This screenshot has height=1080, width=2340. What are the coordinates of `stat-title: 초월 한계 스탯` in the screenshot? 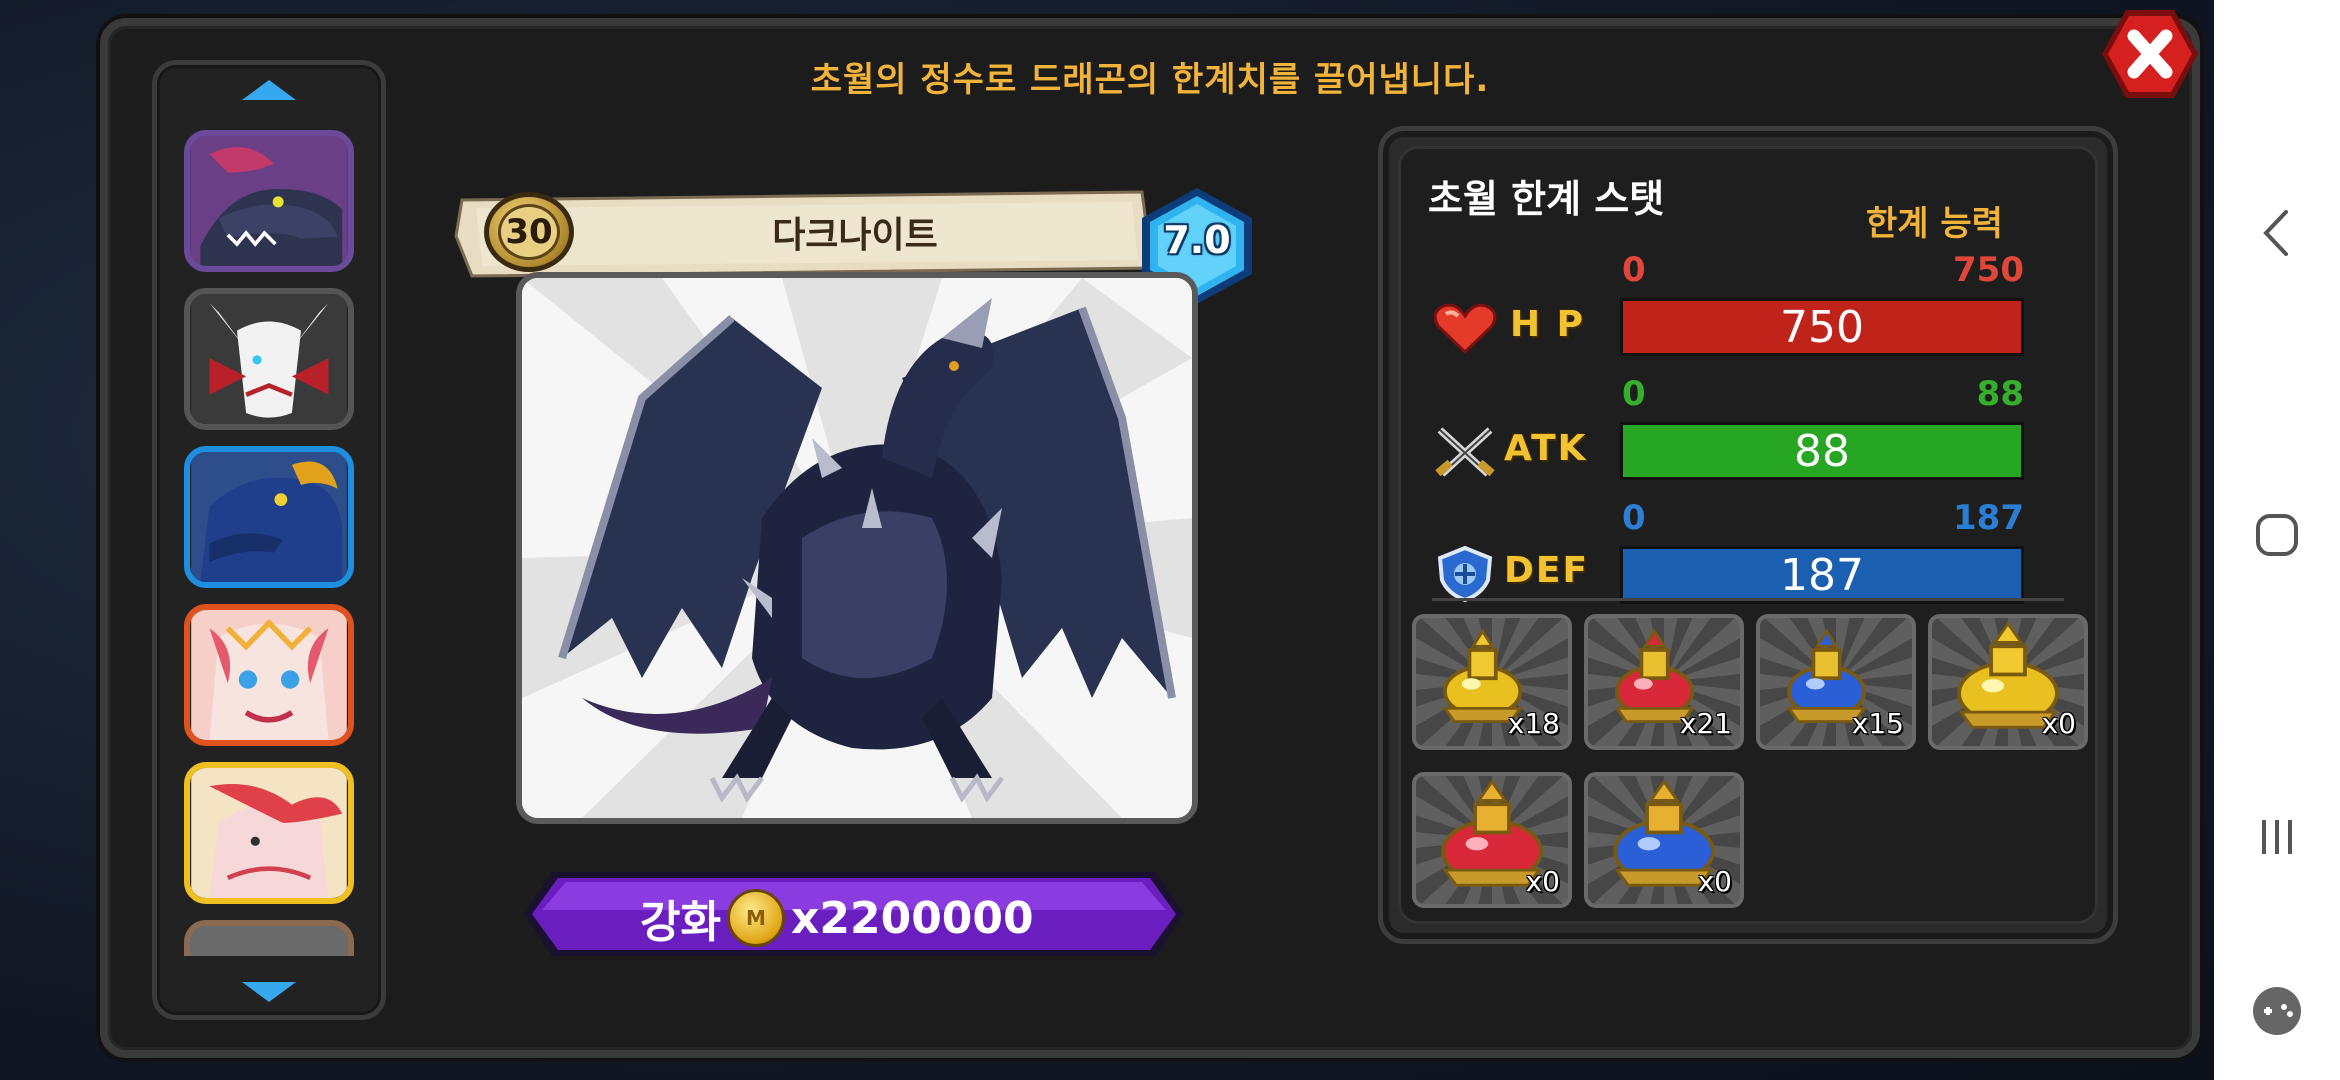 It's located at (1546, 199).